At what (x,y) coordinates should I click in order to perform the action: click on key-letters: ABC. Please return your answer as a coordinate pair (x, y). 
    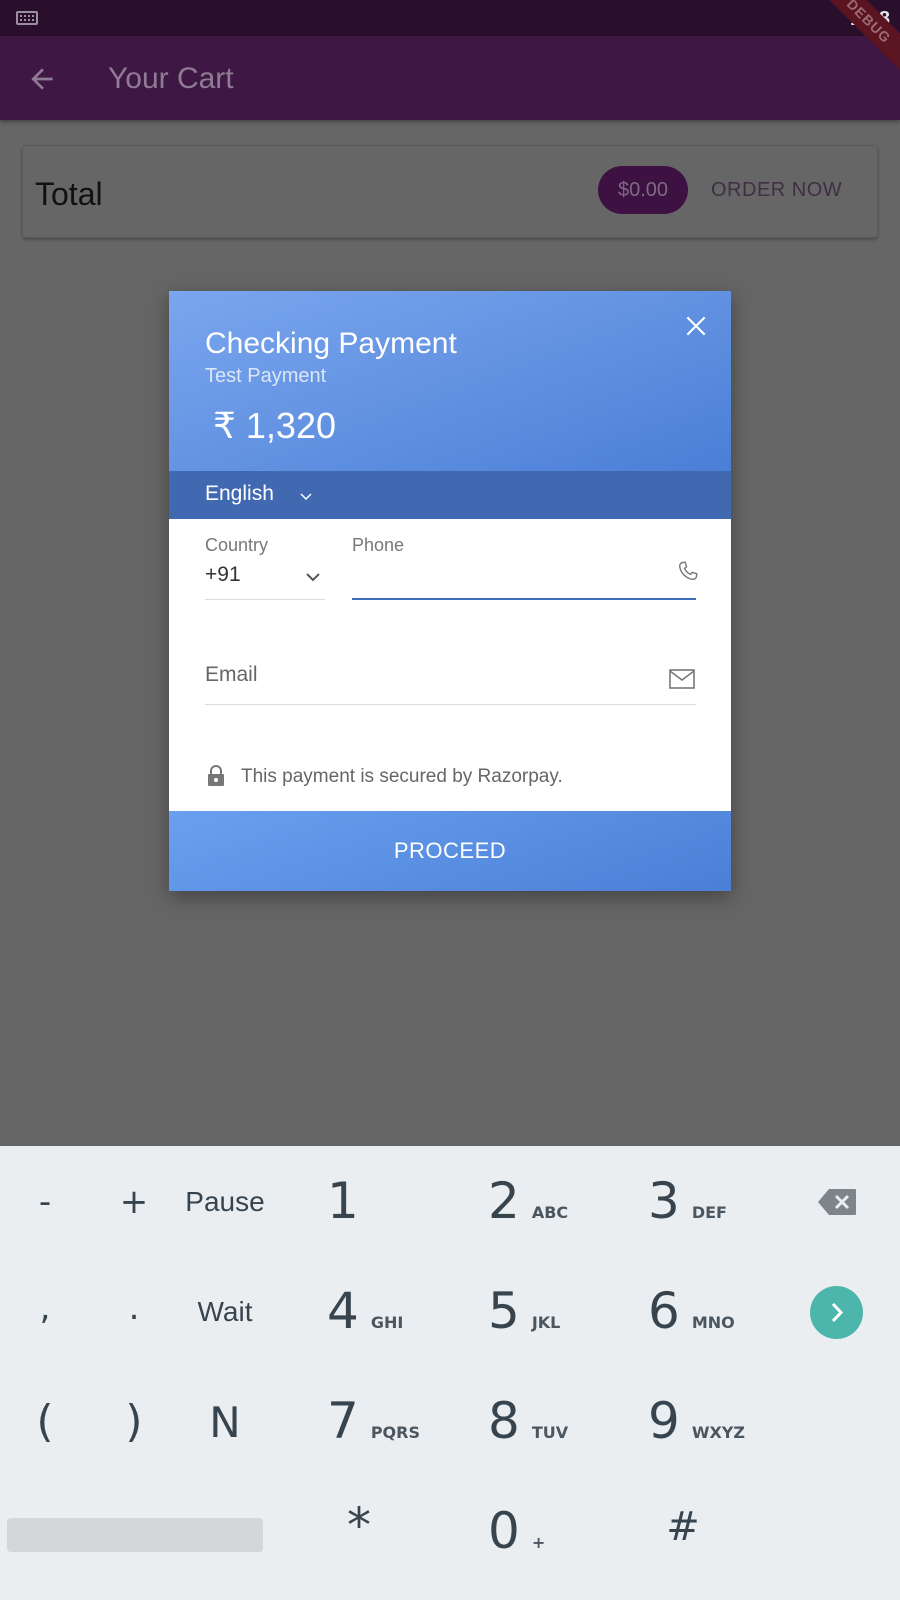
    Looking at the image, I should click on (550, 1212).